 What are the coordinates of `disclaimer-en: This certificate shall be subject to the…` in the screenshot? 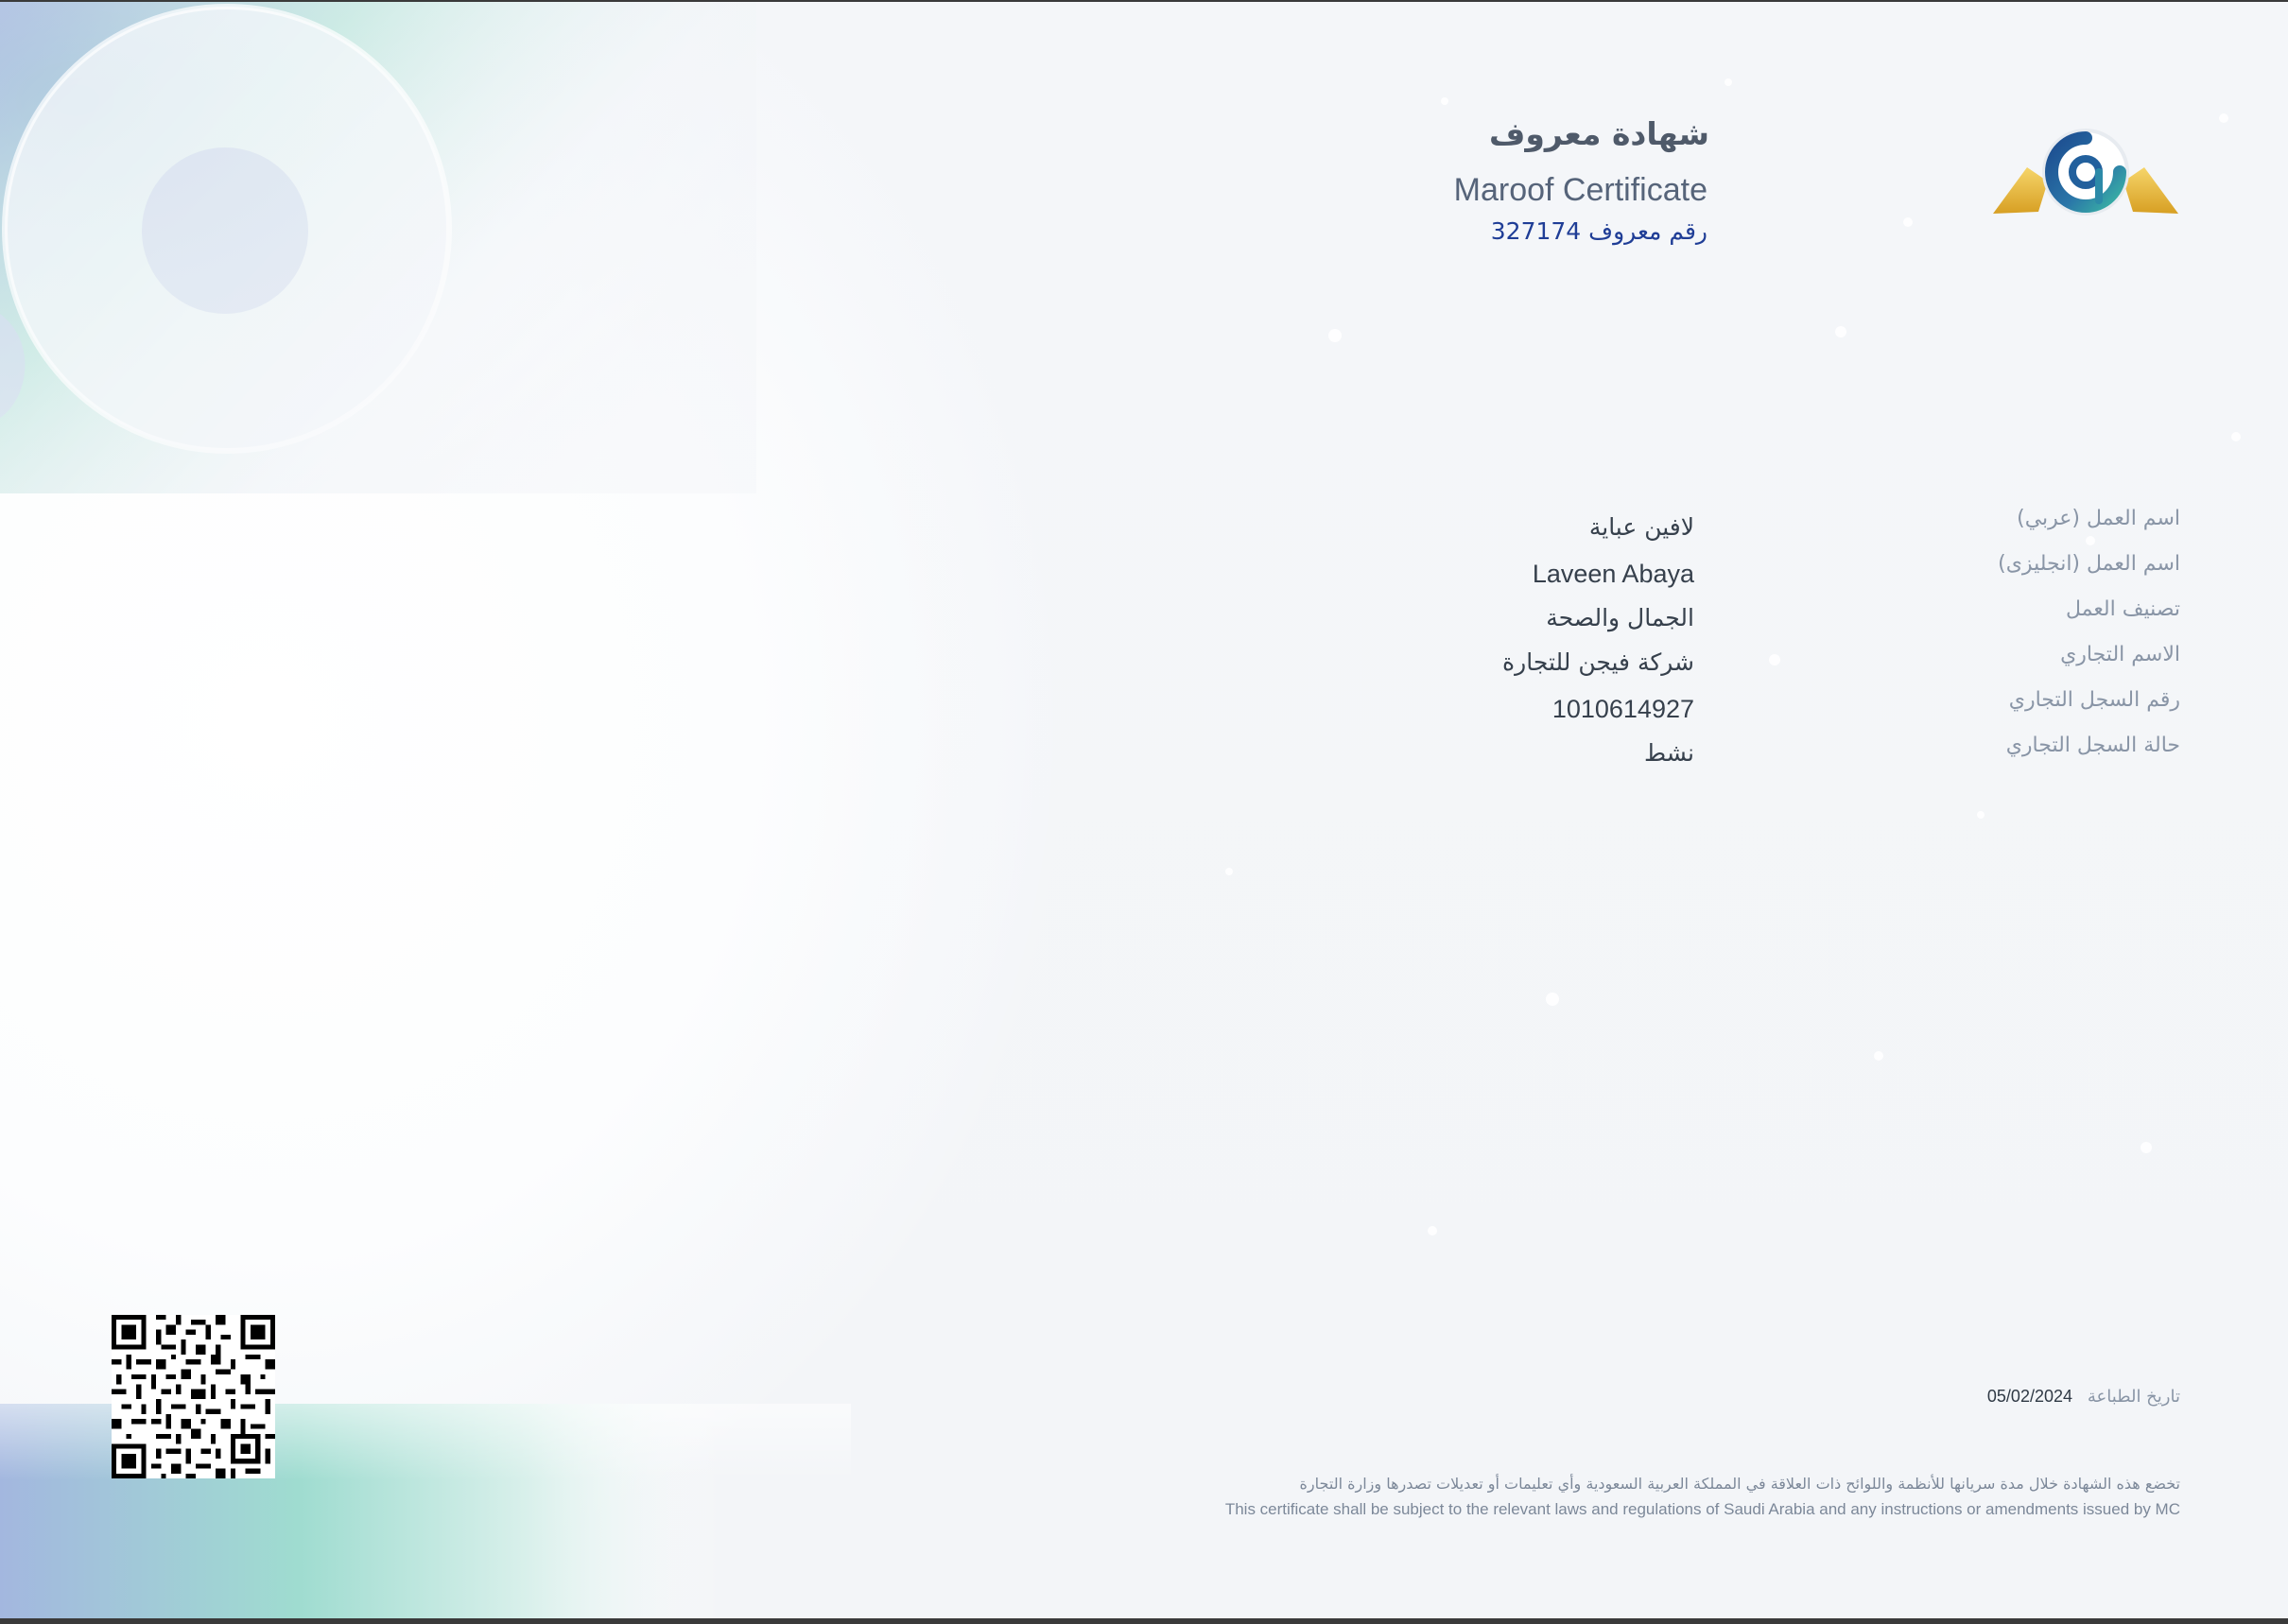 It's located at (1702, 1509).